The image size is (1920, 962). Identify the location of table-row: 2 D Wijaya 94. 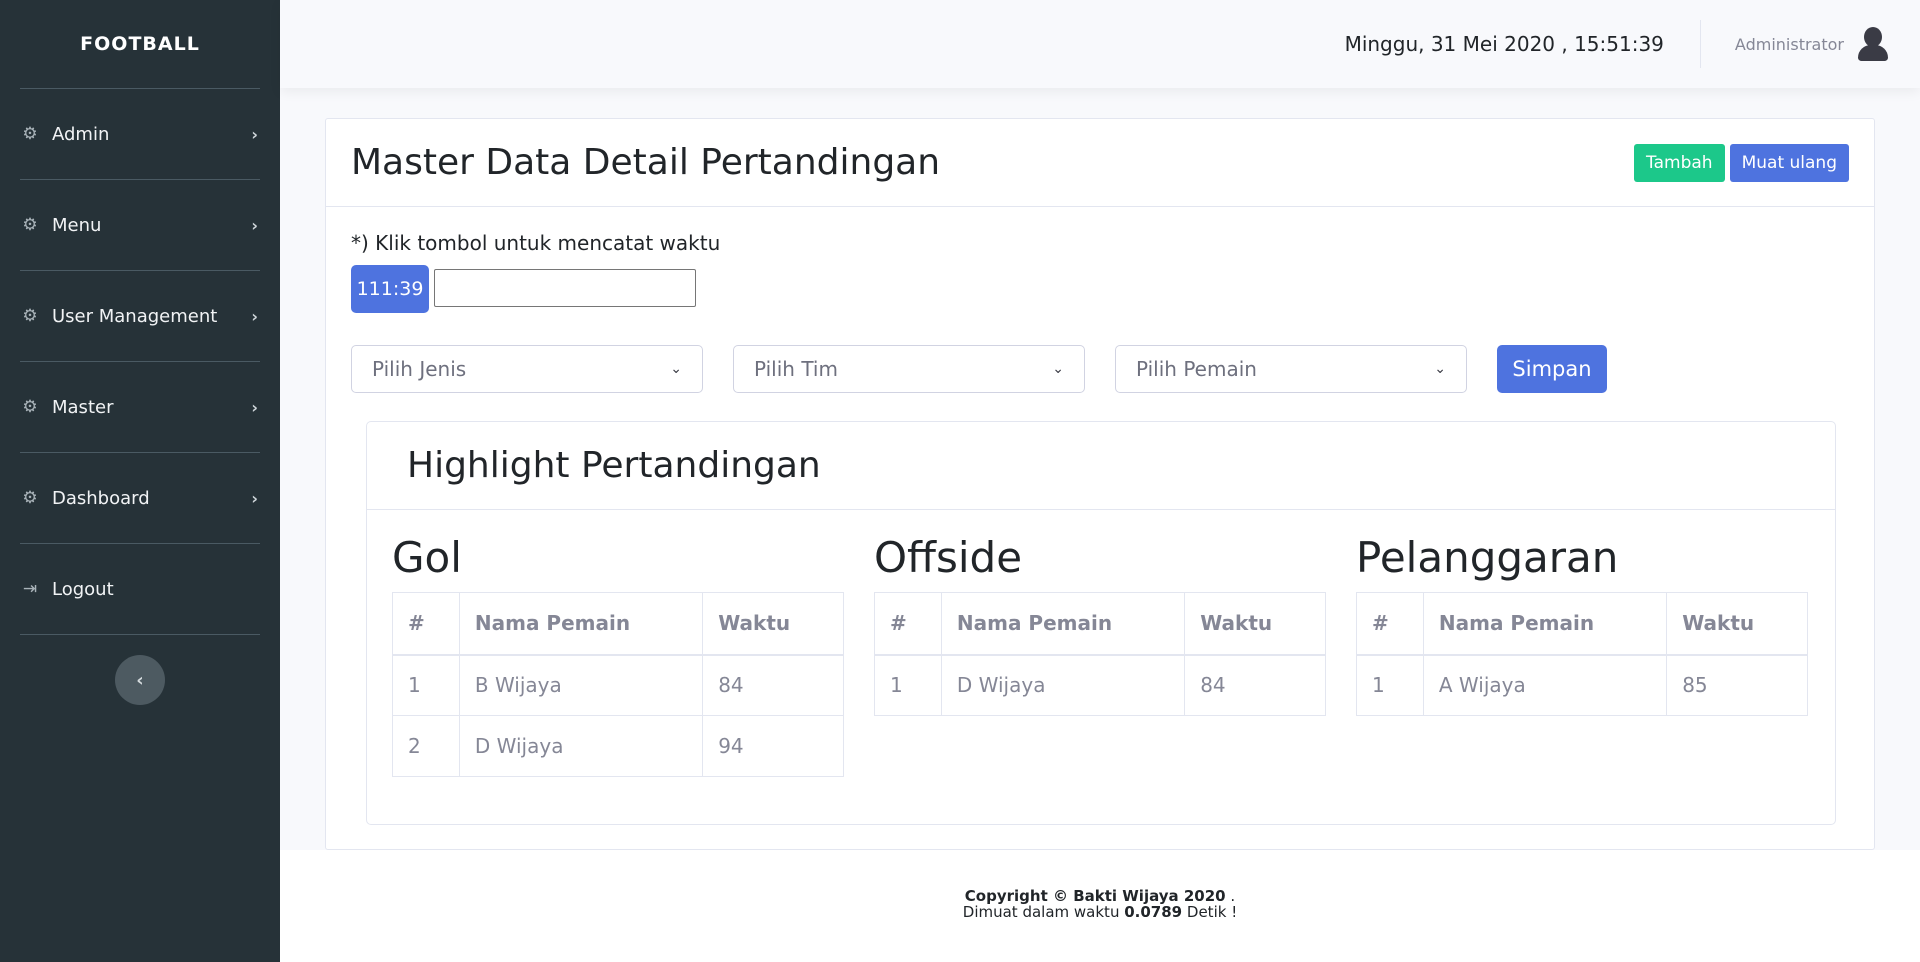
(618, 746).